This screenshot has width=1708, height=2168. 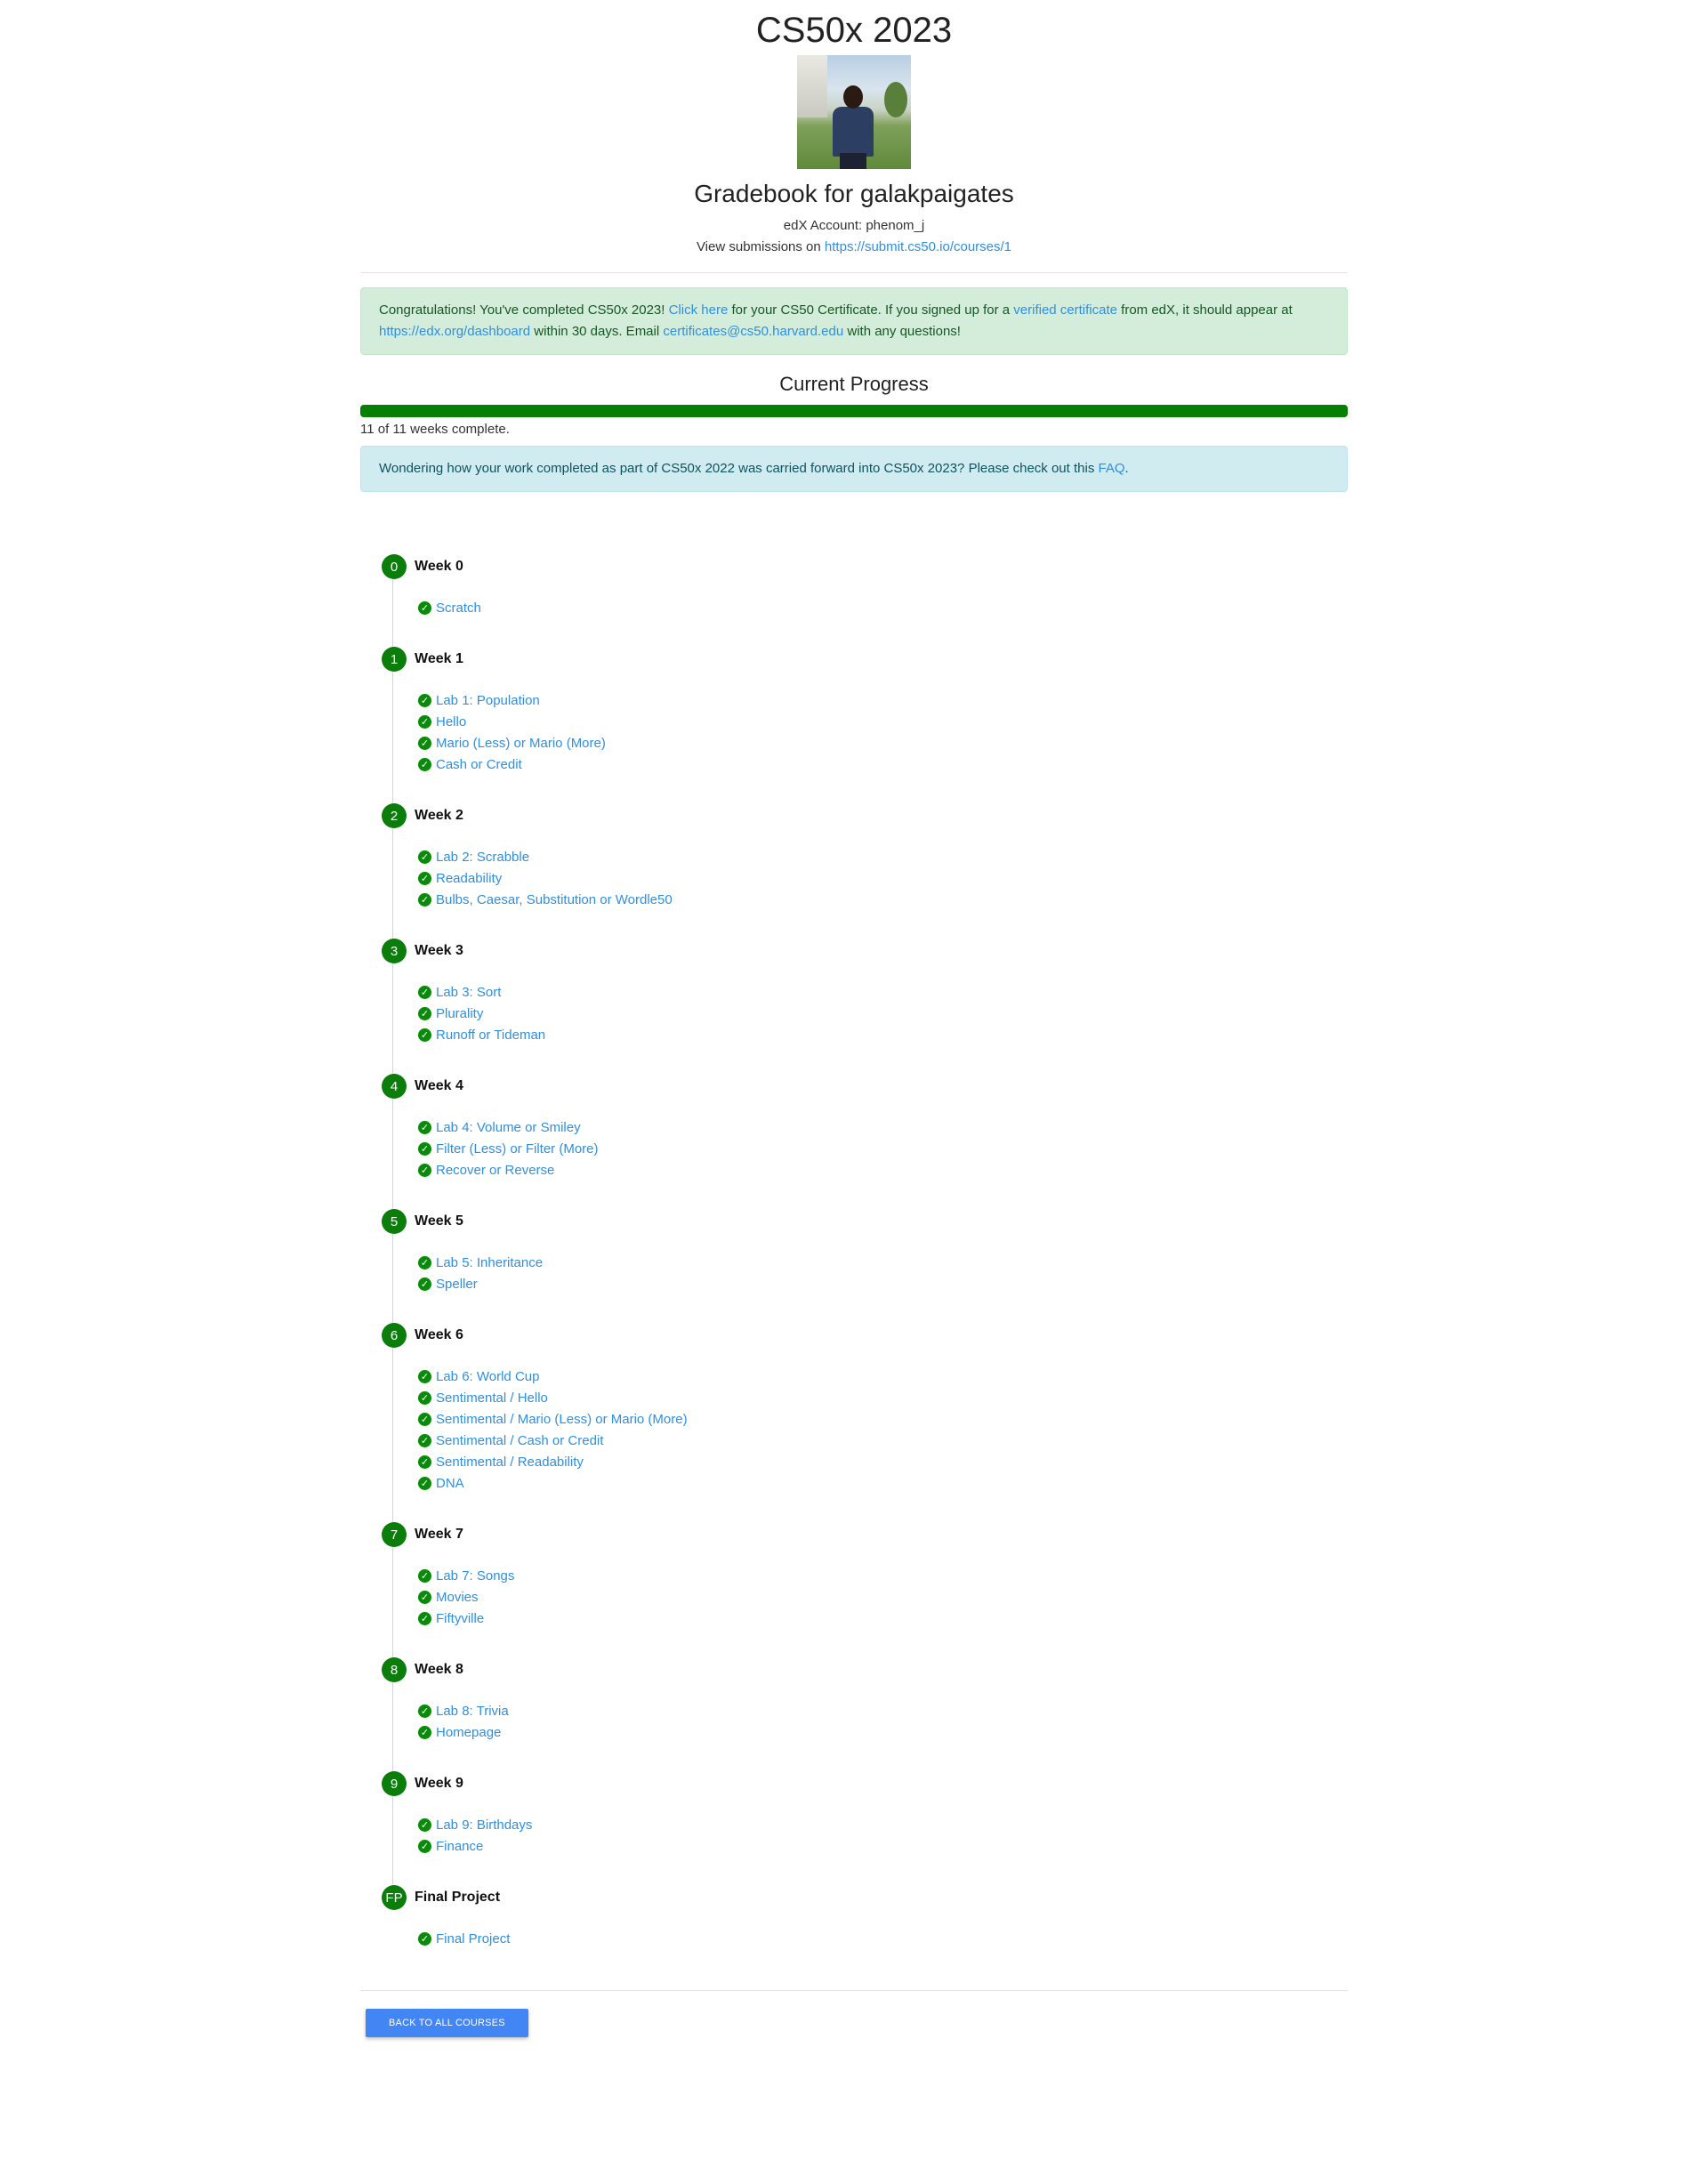 I want to click on assignment-link: Speller, so click(x=457, y=1284).